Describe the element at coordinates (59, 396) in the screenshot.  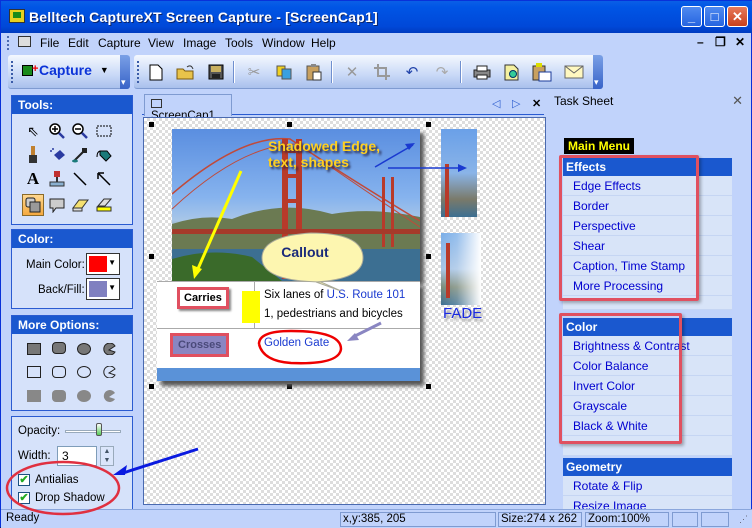
I see `fill-only-roundrect-shape` at that location.